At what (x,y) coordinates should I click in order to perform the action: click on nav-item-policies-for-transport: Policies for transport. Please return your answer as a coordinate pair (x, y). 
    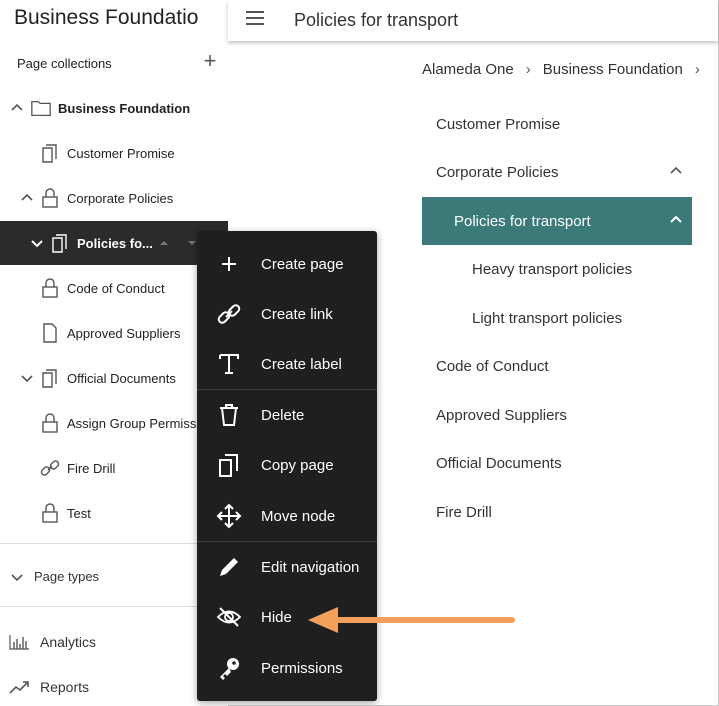
    Looking at the image, I should click on (557, 221).